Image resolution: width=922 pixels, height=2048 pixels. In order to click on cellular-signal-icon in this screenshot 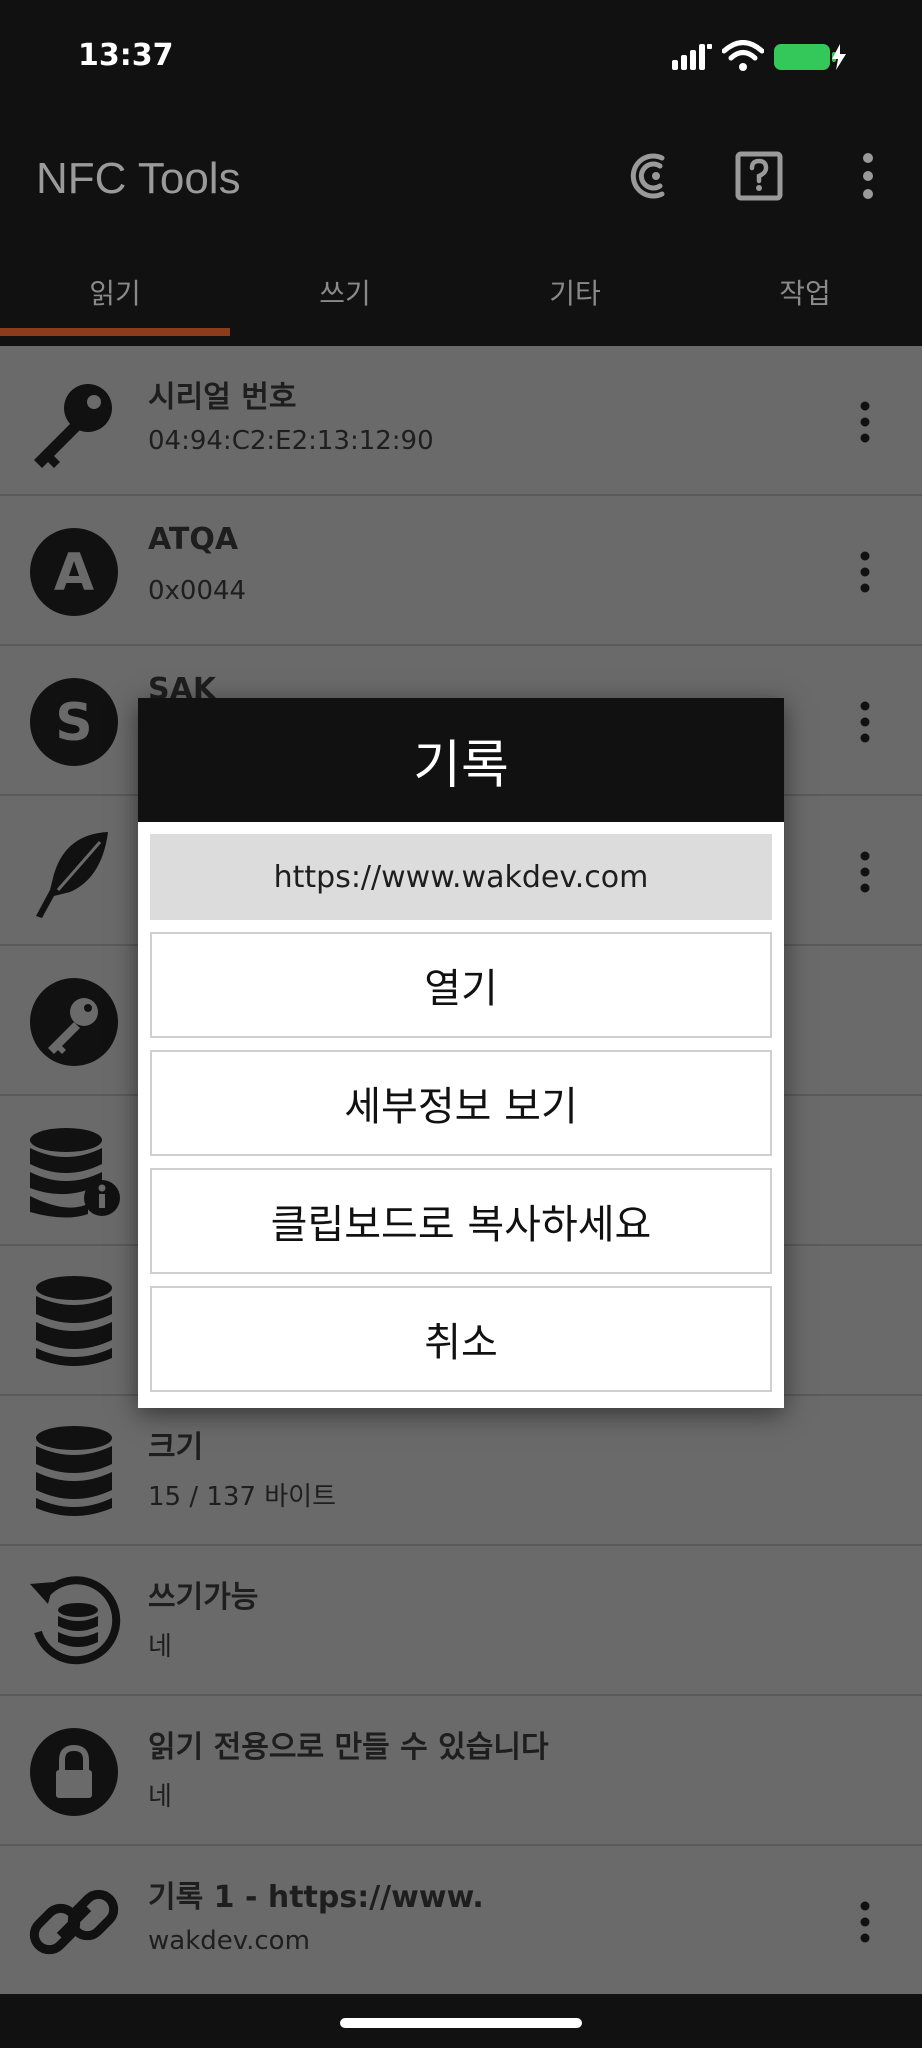, I will do `click(692, 57)`.